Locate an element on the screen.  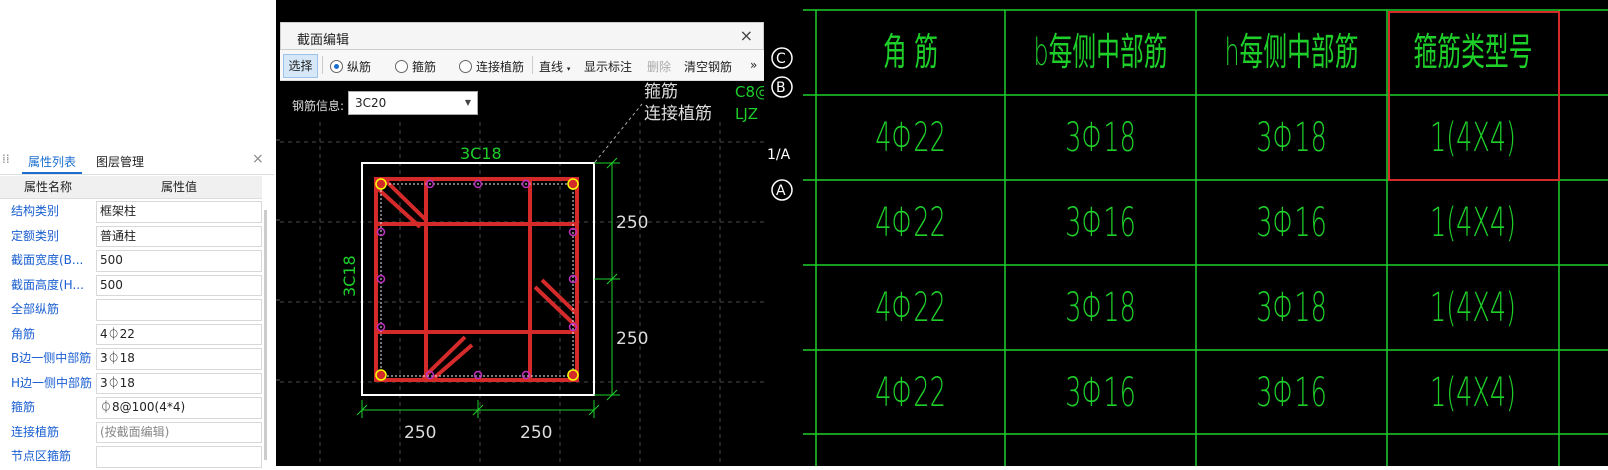
panel-blank-area is located at coordinates (137, 70).